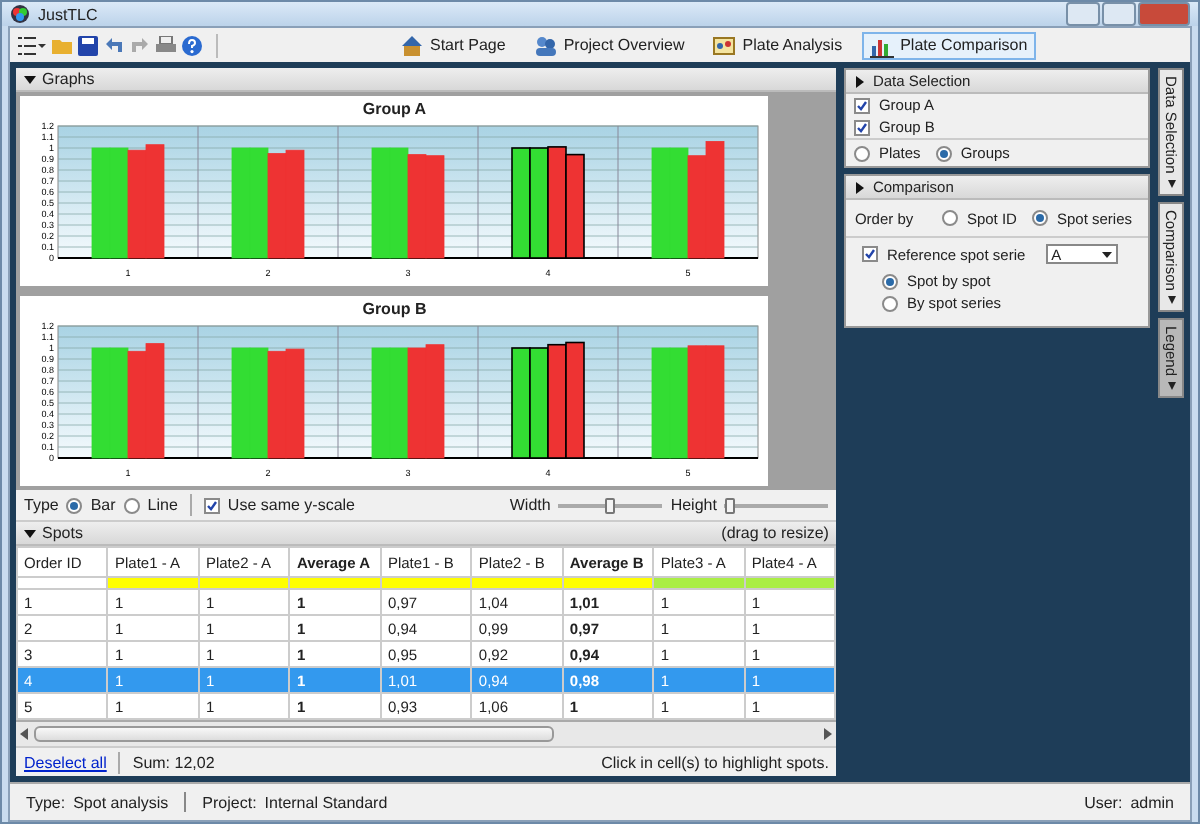 This screenshot has height=824, width=1200. Describe the element at coordinates (949, 45) in the screenshot. I see `nav-tab: Plate Comparison` at that location.